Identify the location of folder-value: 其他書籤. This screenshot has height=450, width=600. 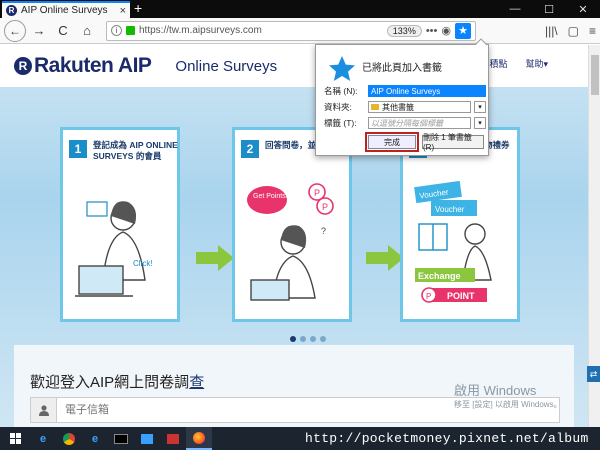
(398, 107).